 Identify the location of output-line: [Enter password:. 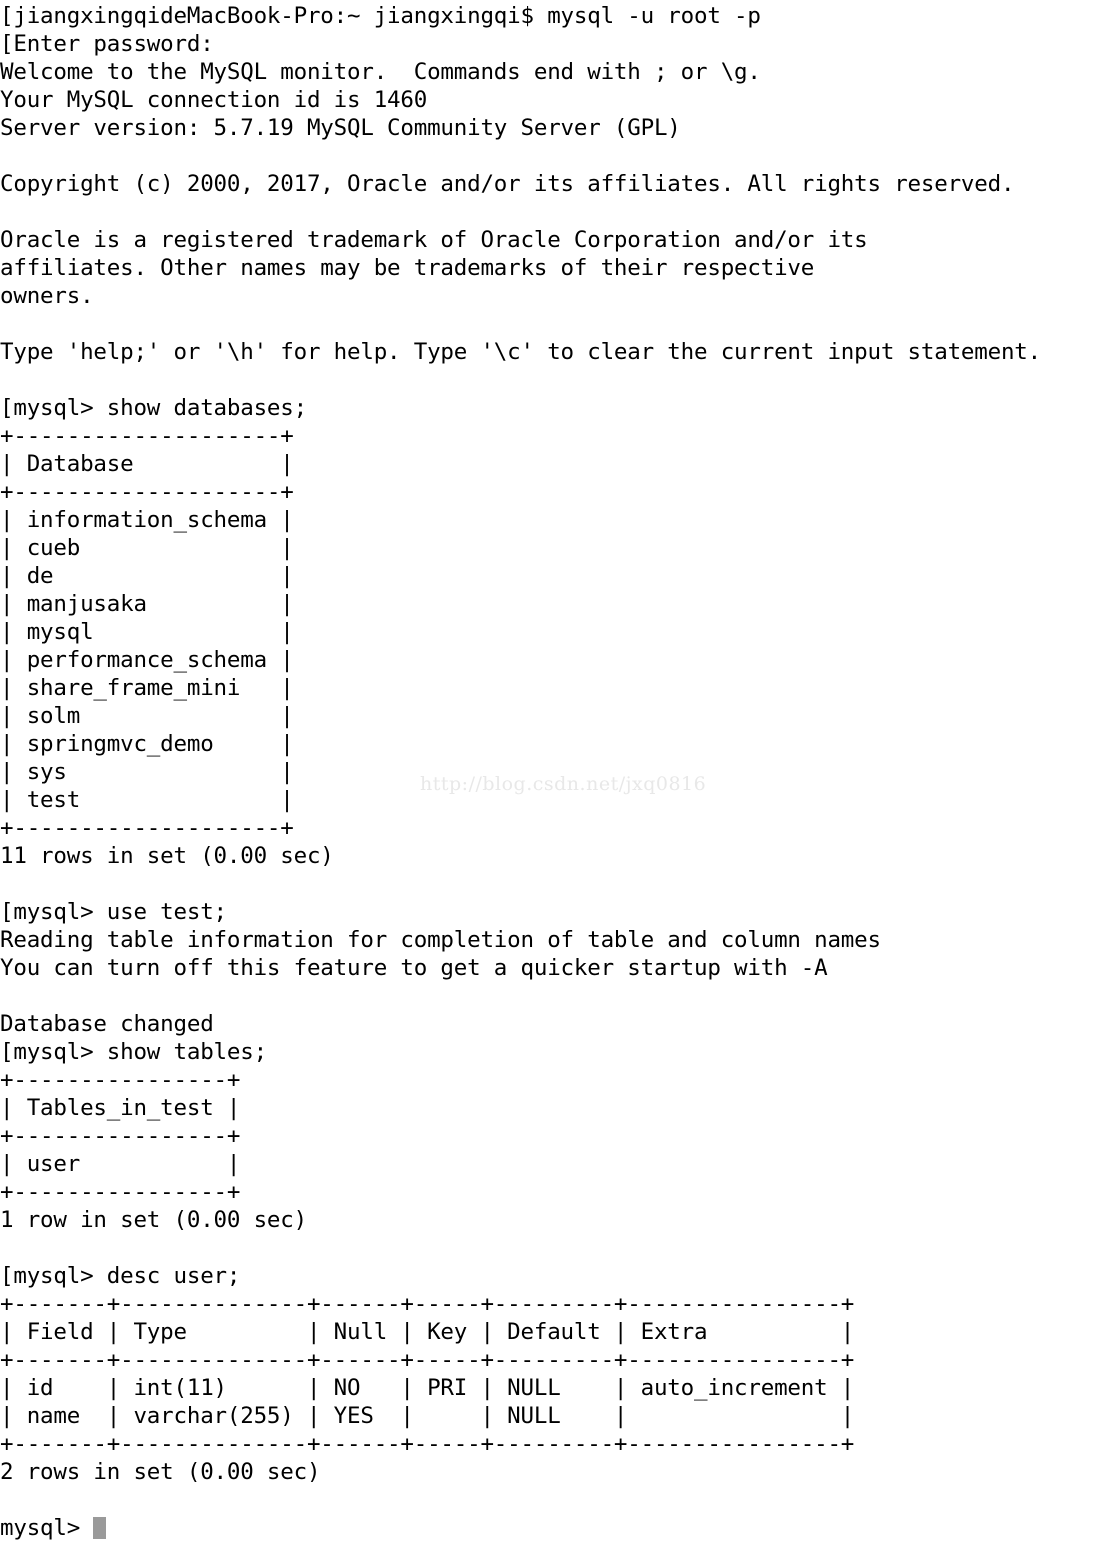
(107, 44).